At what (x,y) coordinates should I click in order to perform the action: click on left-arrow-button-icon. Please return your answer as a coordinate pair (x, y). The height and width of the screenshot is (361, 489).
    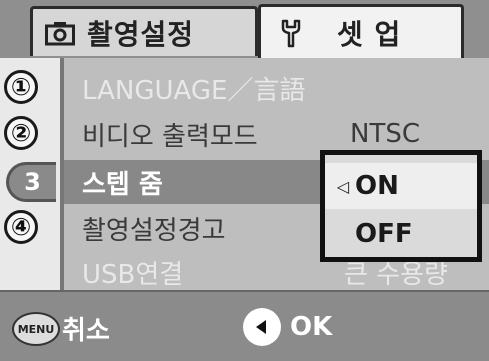
    Looking at the image, I should click on (262, 327).